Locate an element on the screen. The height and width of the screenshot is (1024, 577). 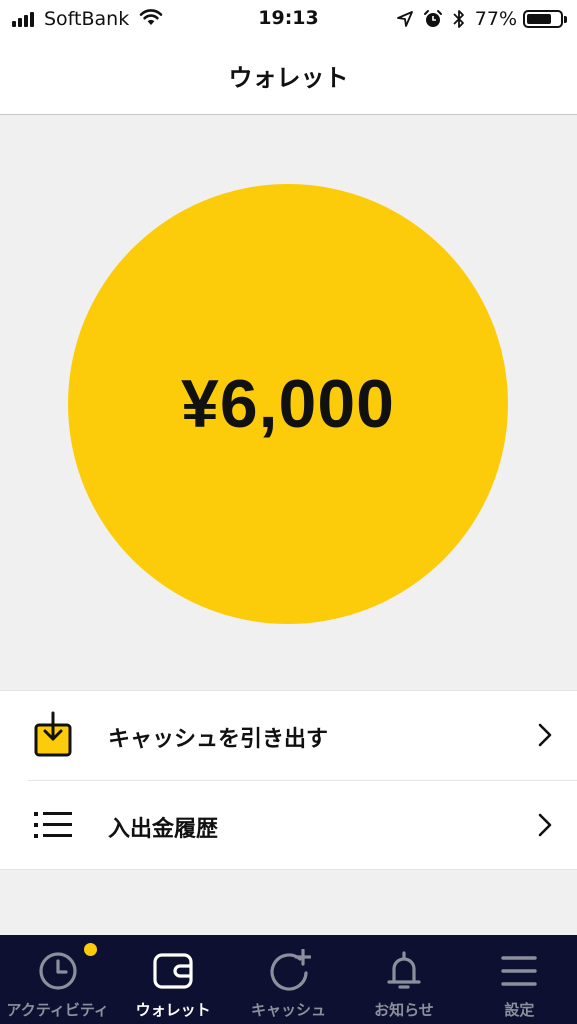
battery-fill is located at coordinates (539, 19).